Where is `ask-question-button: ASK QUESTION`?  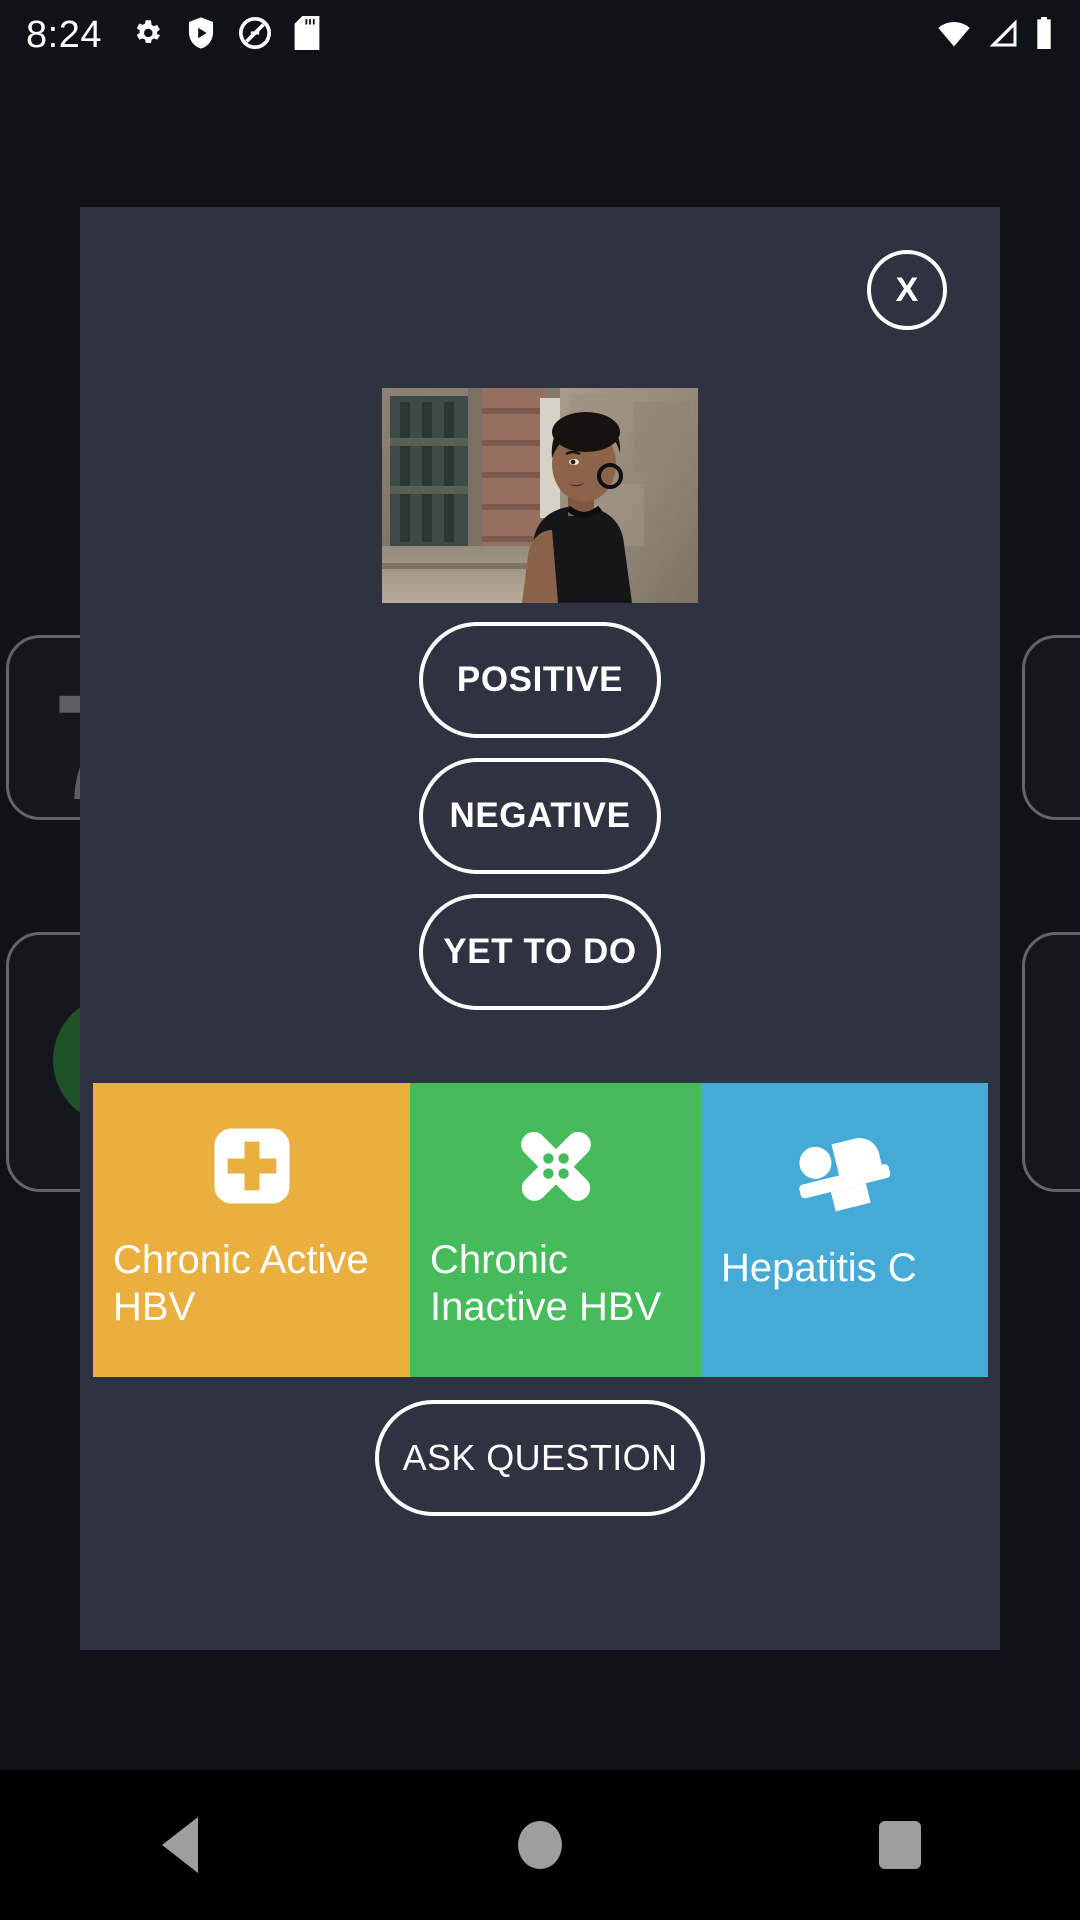 ask-question-button: ASK QUESTION is located at coordinates (540, 1458).